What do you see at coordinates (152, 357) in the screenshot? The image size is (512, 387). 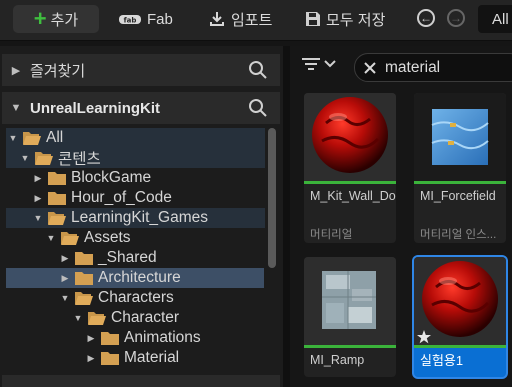 I see `tree-item-label: Material` at bounding box center [152, 357].